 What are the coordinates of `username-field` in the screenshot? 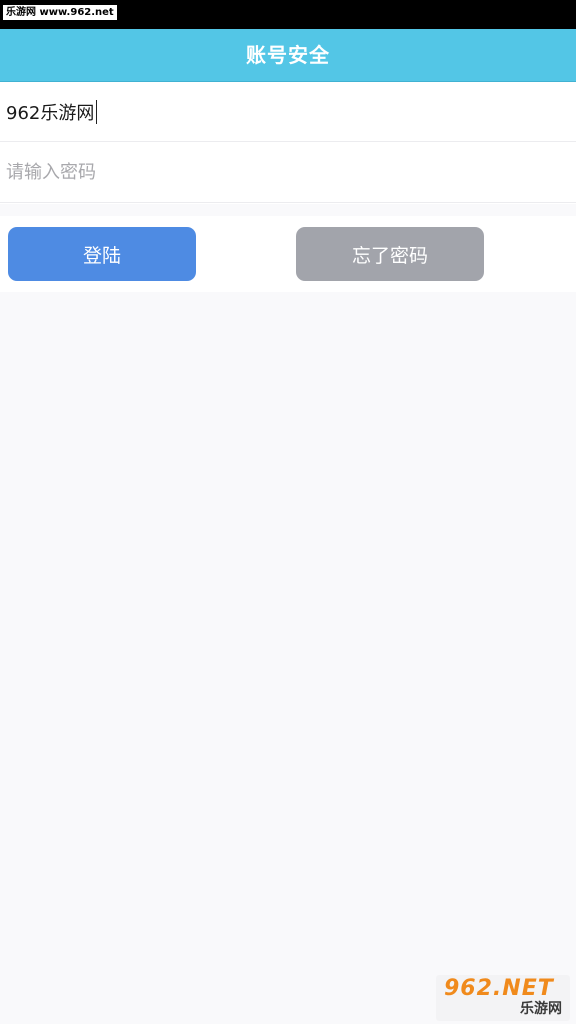 It's located at (288, 112).